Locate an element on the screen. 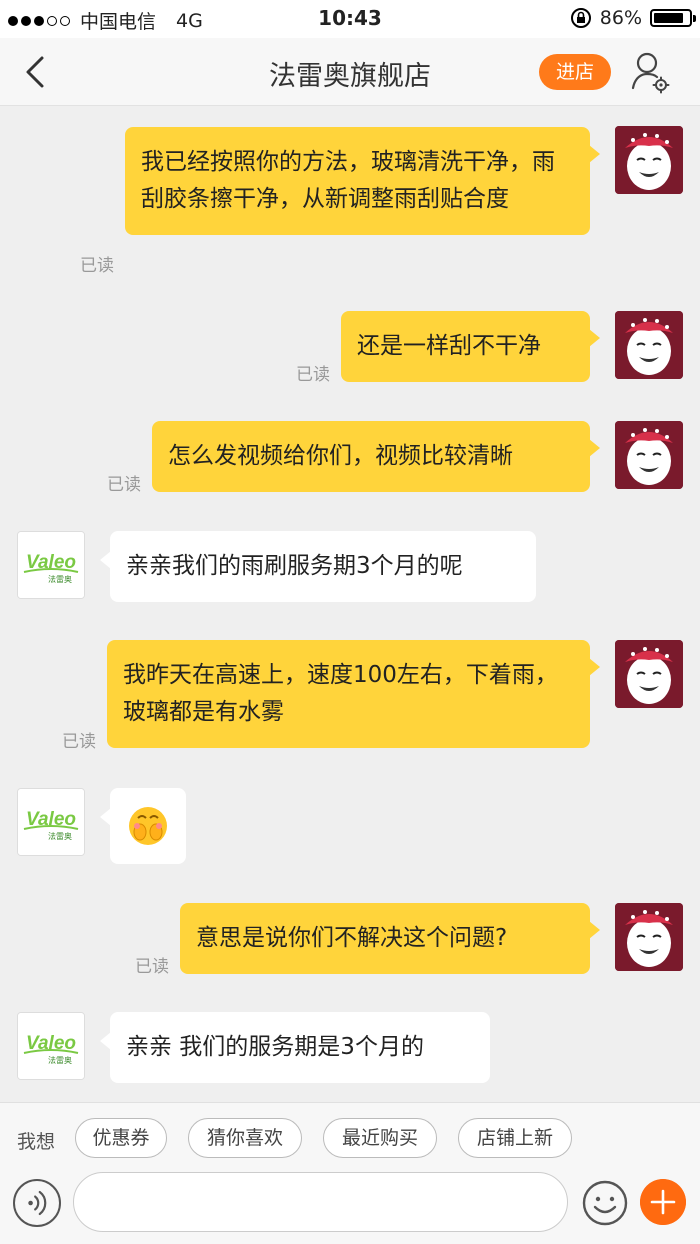  voice-icon is located at coordinates (37, 1203).